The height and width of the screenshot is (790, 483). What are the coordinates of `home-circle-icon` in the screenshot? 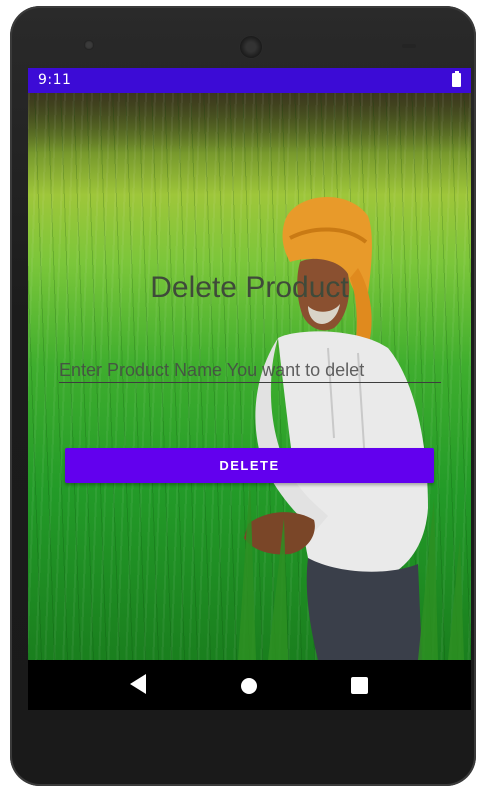 It's located at (249, 686).